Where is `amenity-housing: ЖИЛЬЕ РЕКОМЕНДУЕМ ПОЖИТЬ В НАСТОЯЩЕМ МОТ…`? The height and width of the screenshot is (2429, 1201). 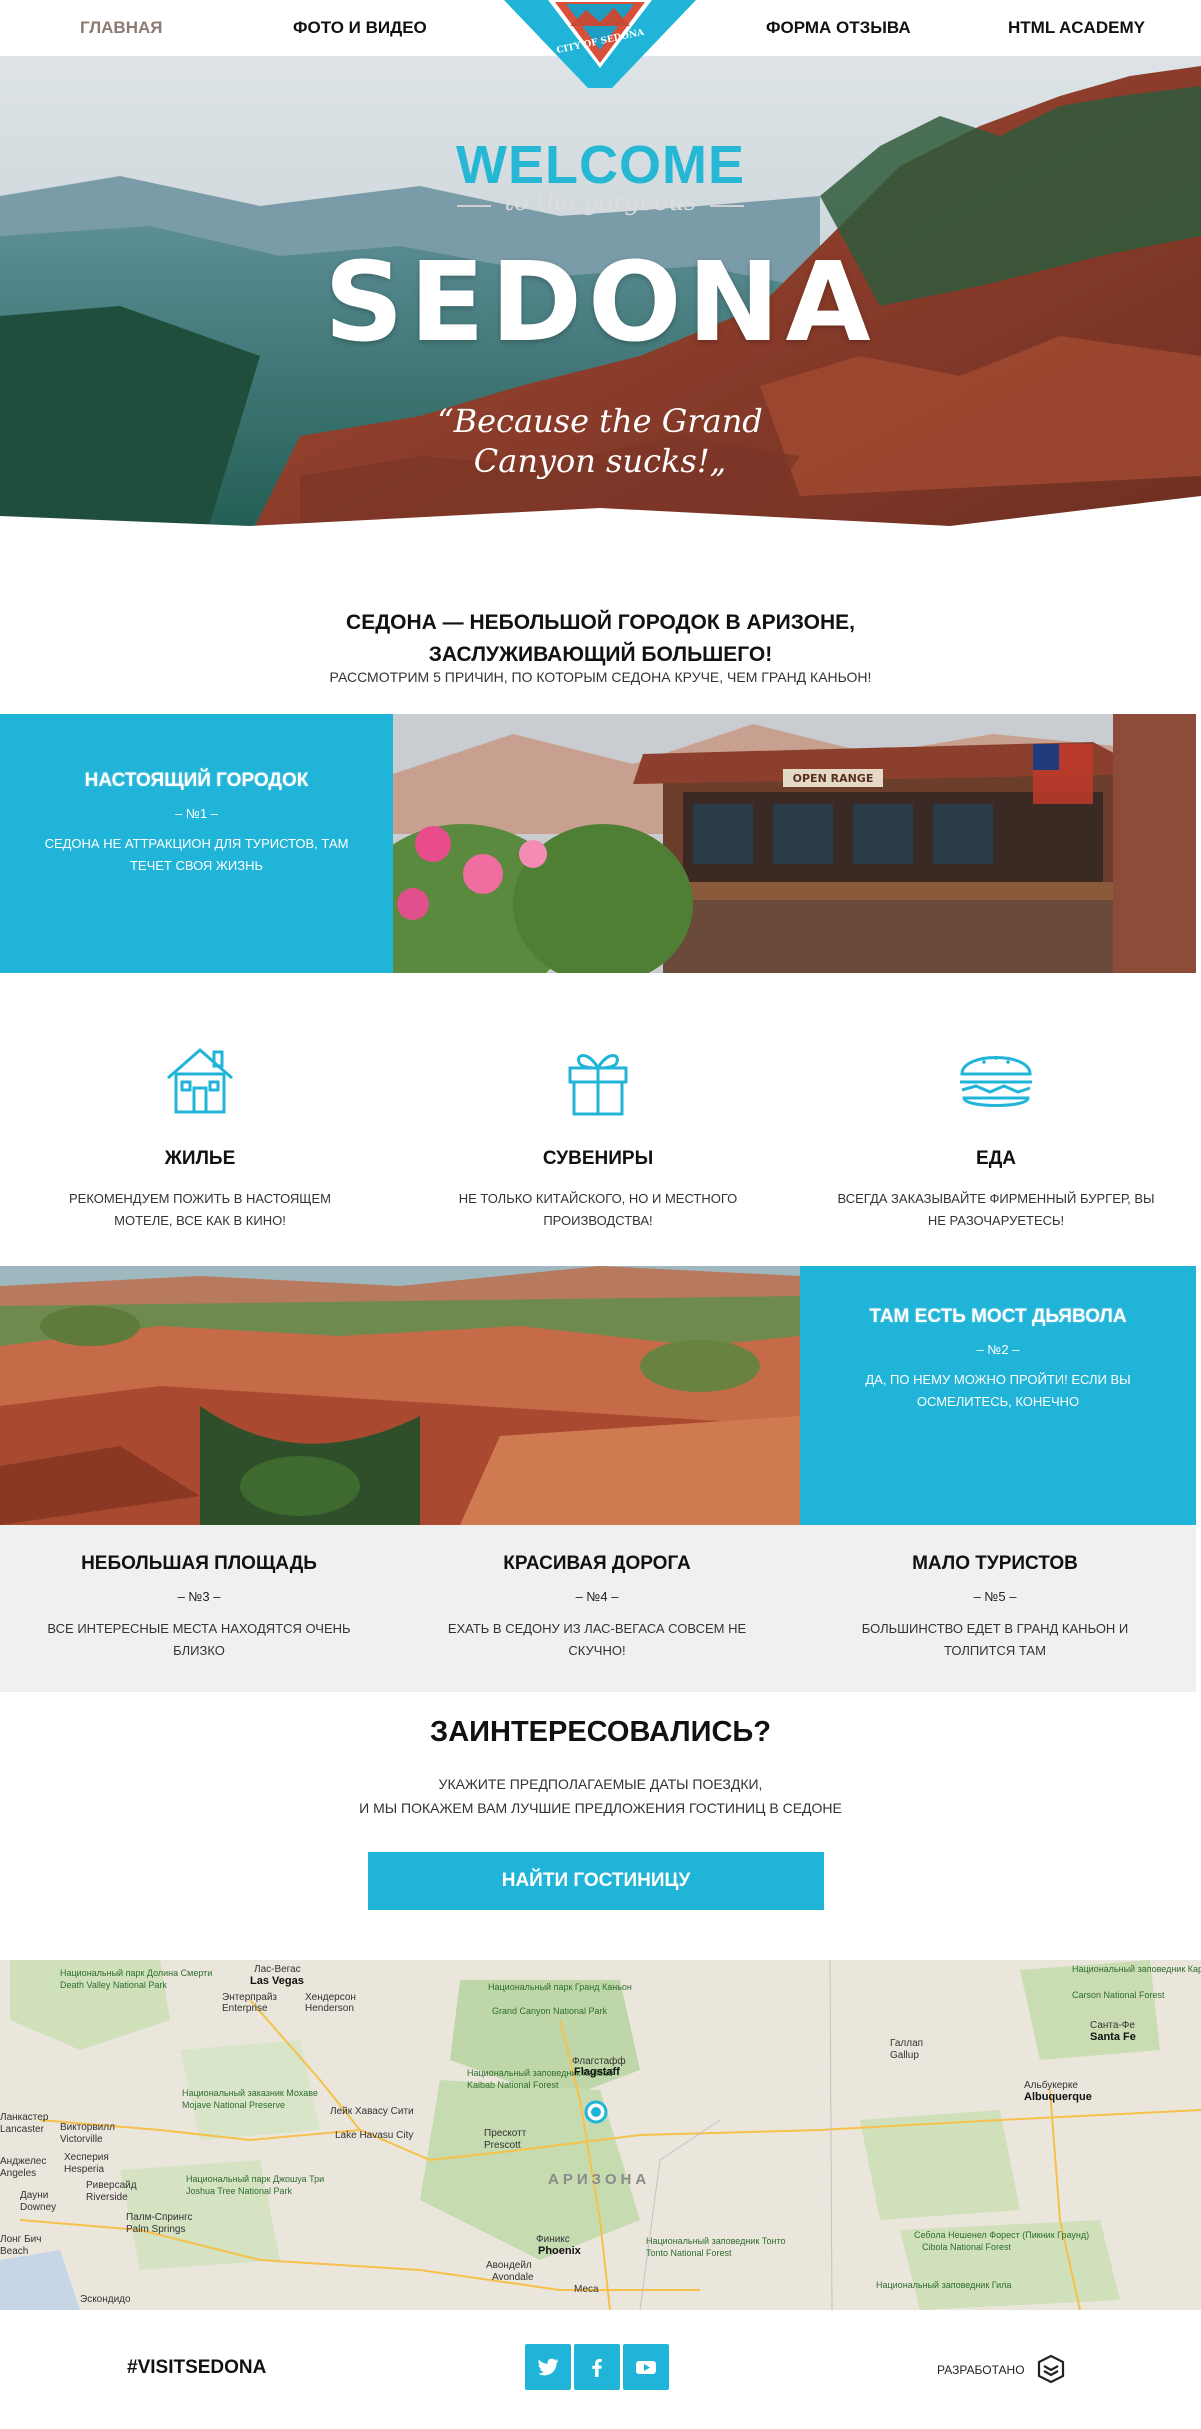 amenity-housing: ЖИЛЬЕ РЕКОМЕНДУЕМ ПОЖИТЬ В НАСТОЯЩЕМ МОТ… is located at coordinates (200, 1136).